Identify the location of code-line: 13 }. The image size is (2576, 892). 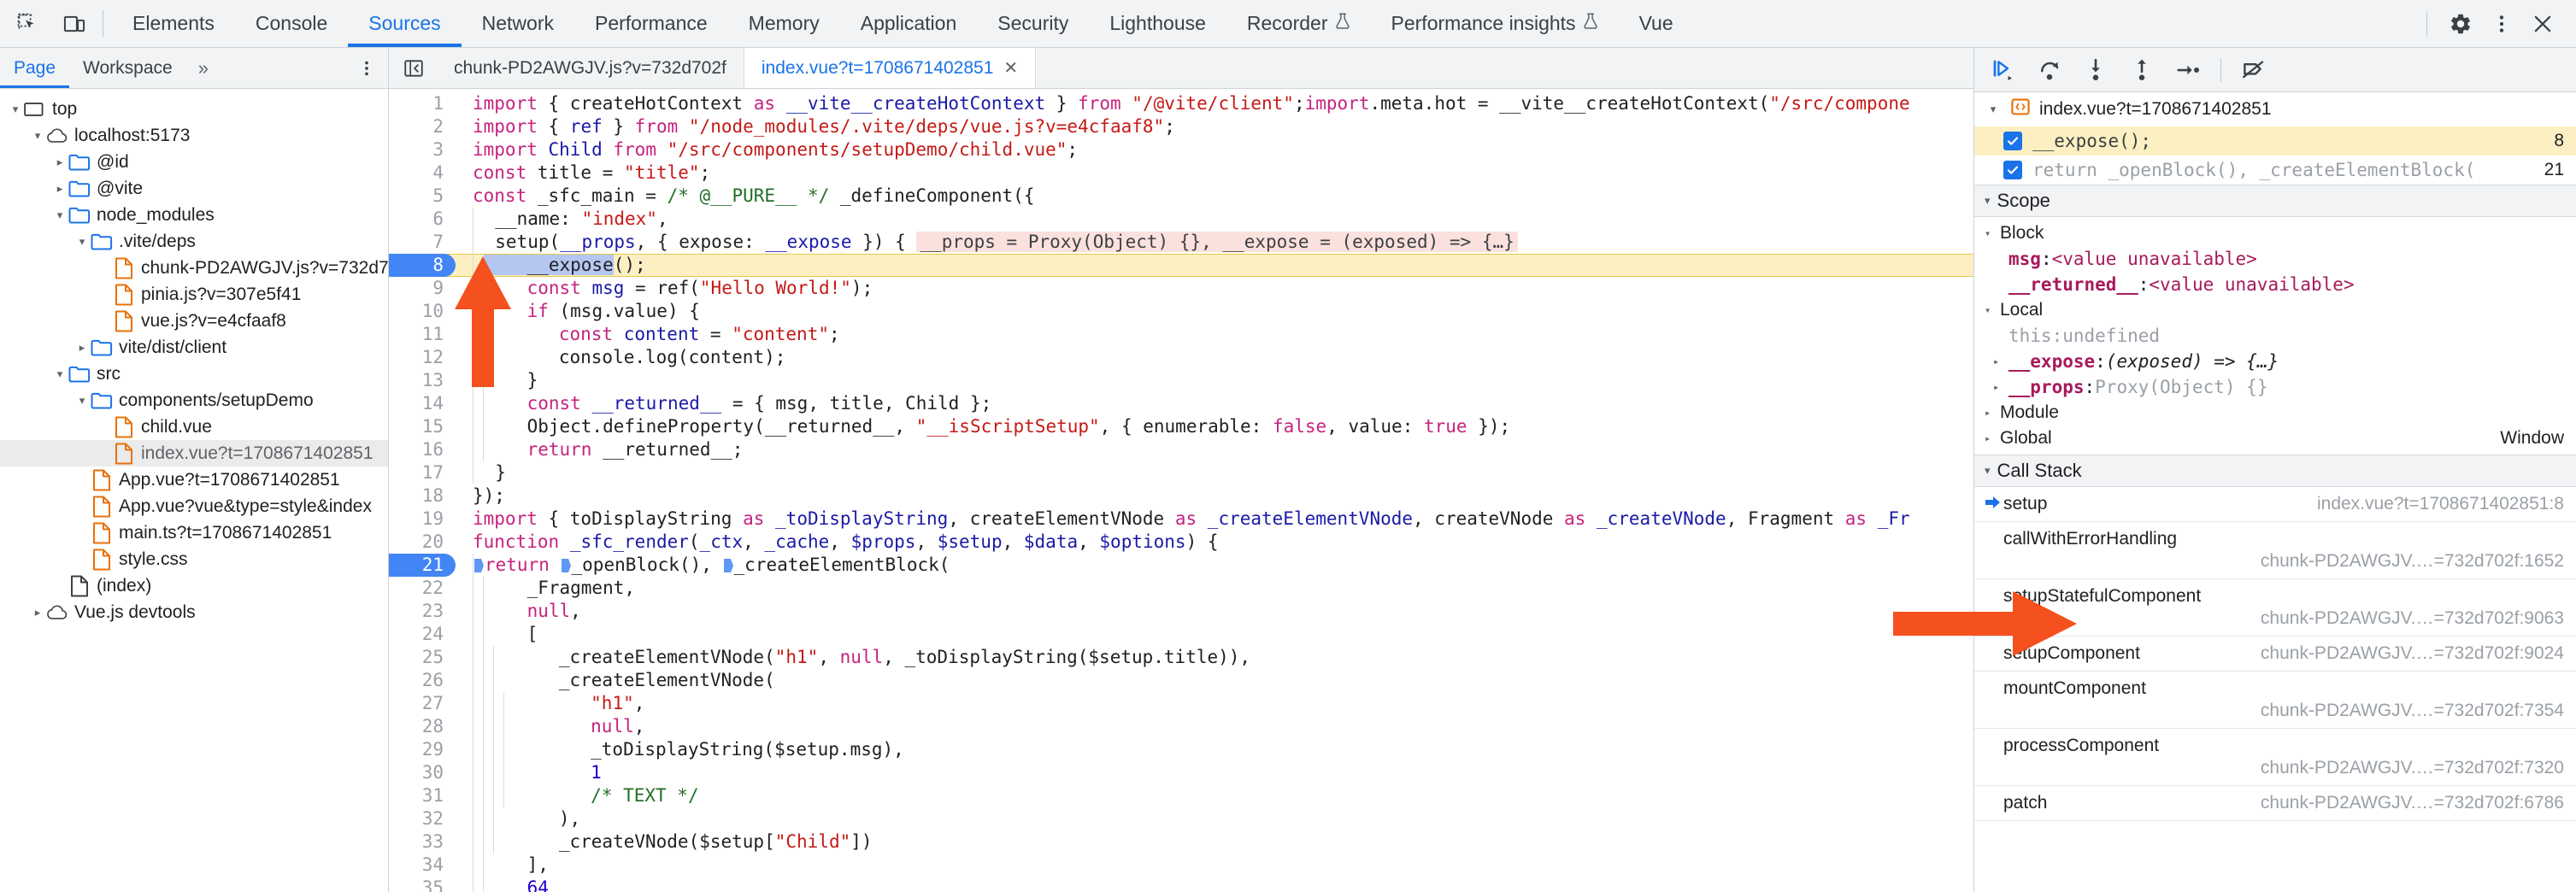
(1181, 381).